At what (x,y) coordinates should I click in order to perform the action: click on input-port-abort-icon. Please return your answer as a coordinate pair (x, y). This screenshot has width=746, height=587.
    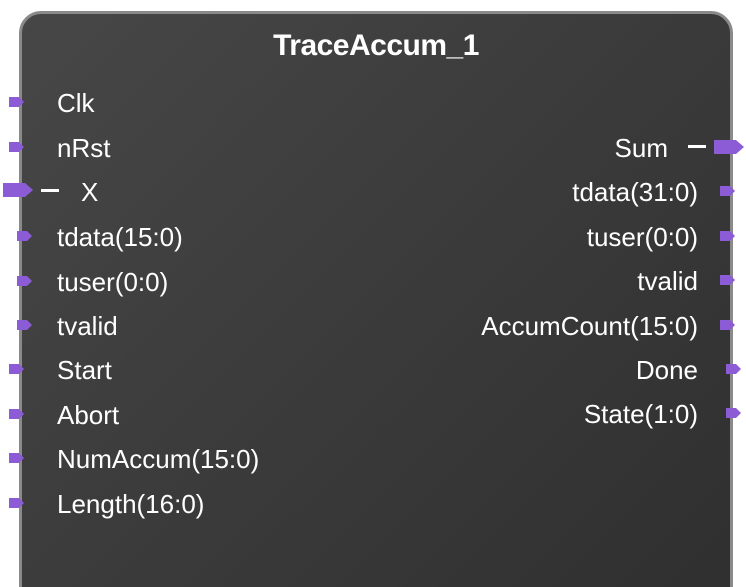
    Looking at the image, I should click on (16, 414).